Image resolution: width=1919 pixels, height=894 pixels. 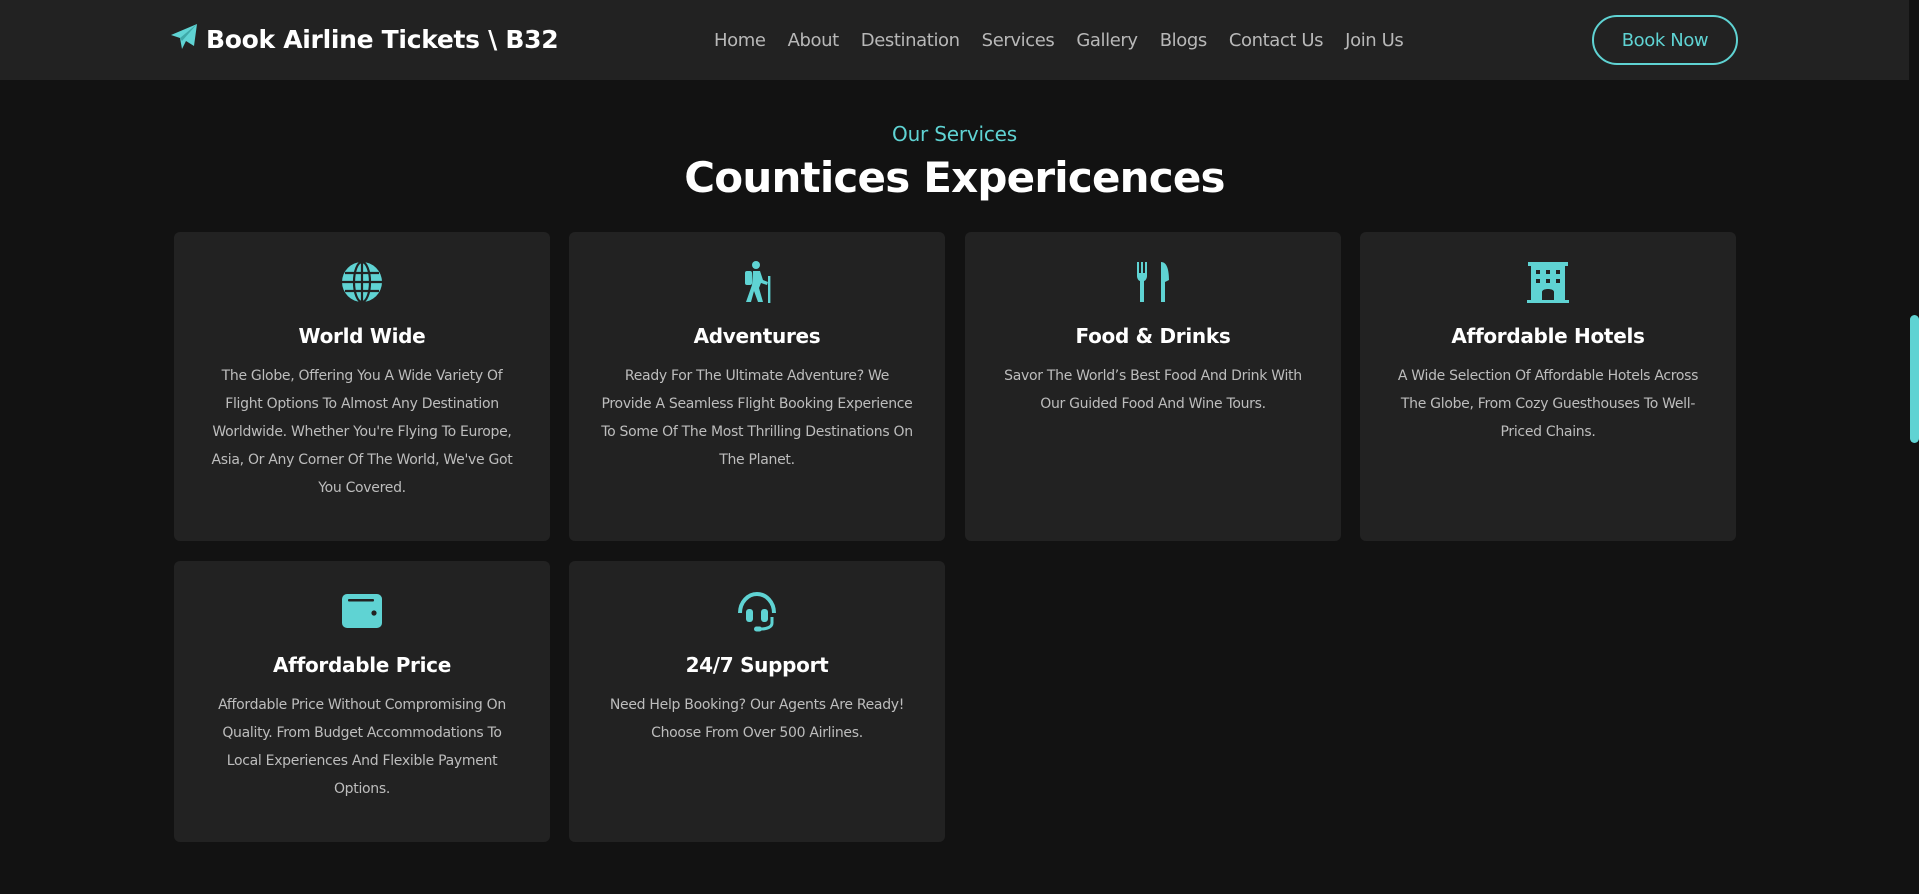 I want to click on brand-logo: Book Airline Tickets \ B32, so click(x=364, y=39).